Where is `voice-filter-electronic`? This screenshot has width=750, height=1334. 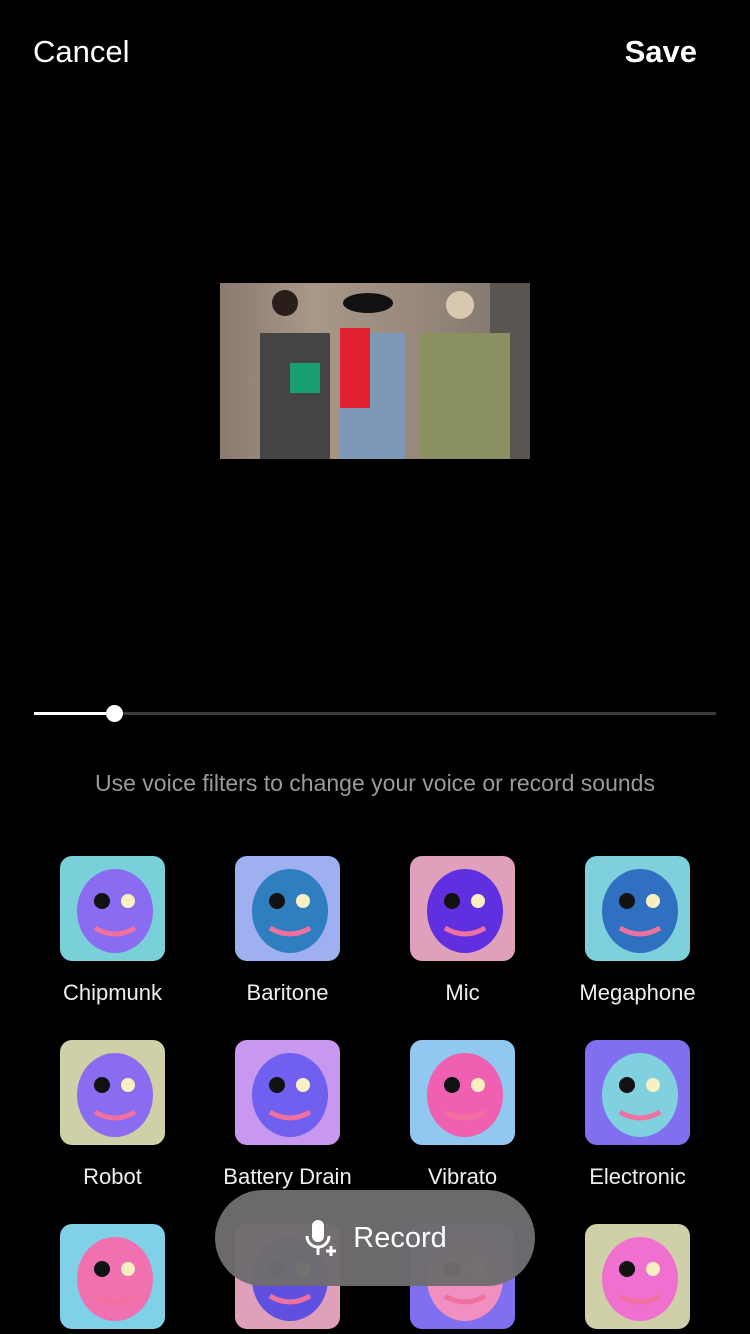 voice-filter-electronic is located at coordinates (637, 1092).